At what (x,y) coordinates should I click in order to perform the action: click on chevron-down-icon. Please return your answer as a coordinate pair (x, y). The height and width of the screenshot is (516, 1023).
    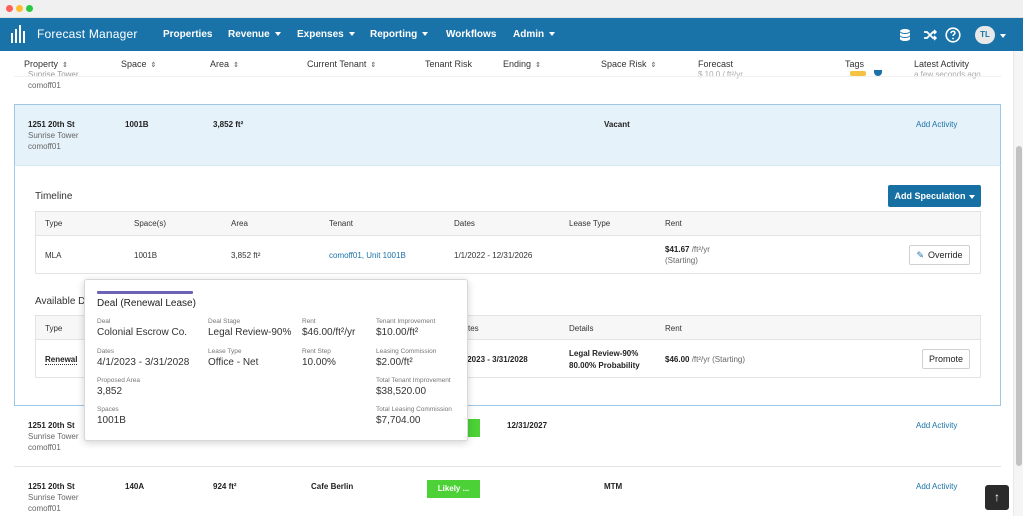
    Looking at the image, I should click on (1003, 36).